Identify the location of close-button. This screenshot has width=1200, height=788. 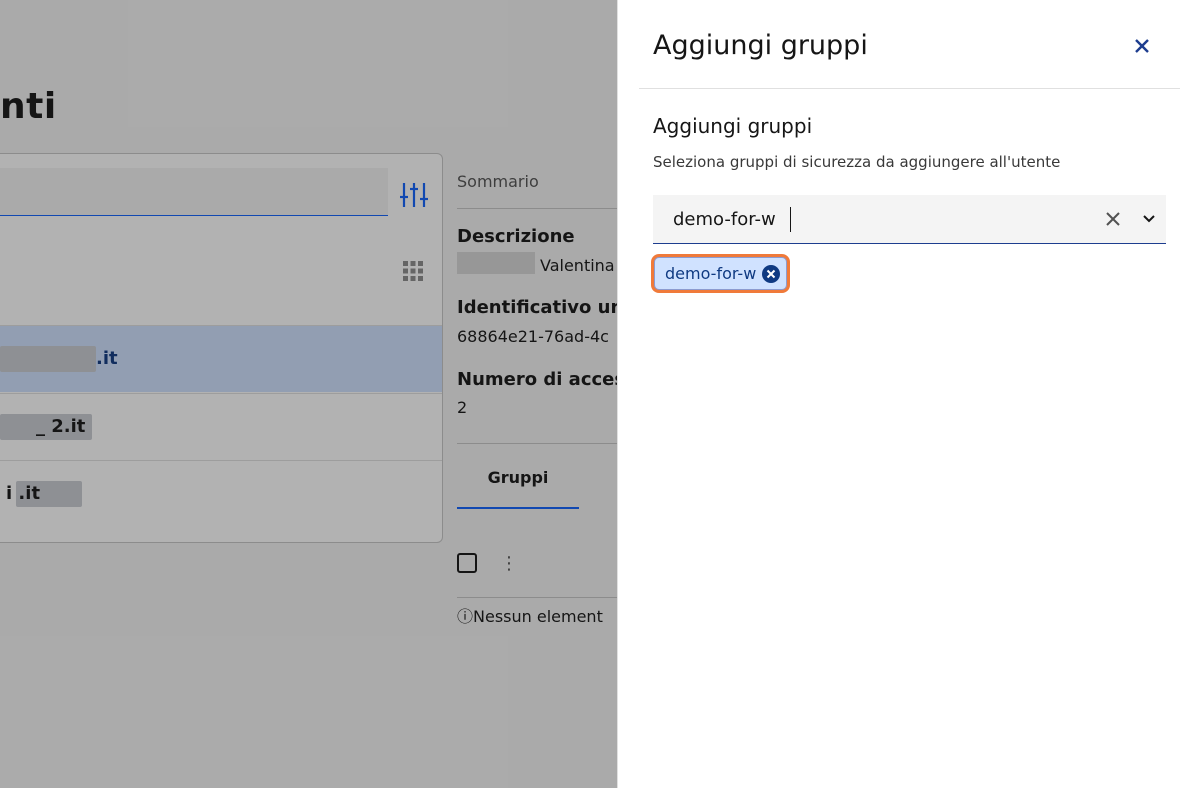
(1142, 46).